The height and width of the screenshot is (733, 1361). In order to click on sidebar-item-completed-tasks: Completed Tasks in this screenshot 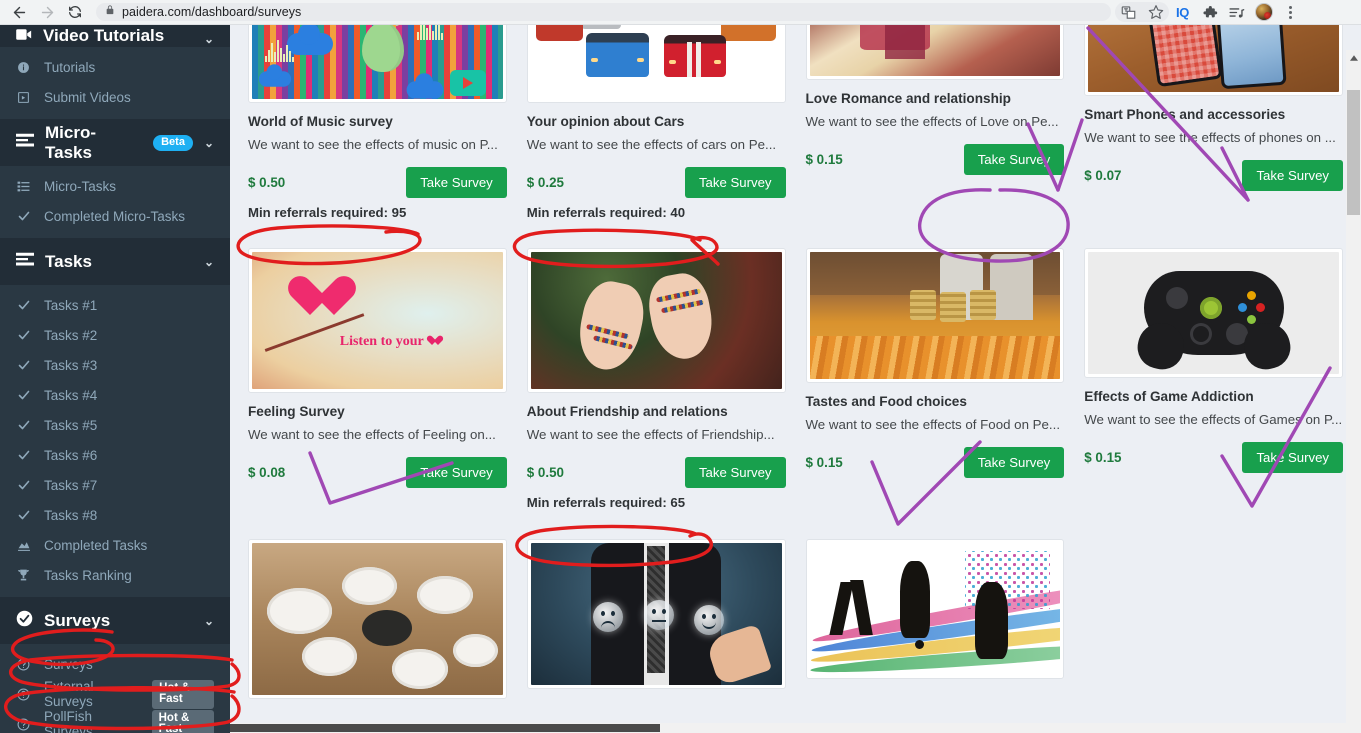, I will do `click(115, 545)`.